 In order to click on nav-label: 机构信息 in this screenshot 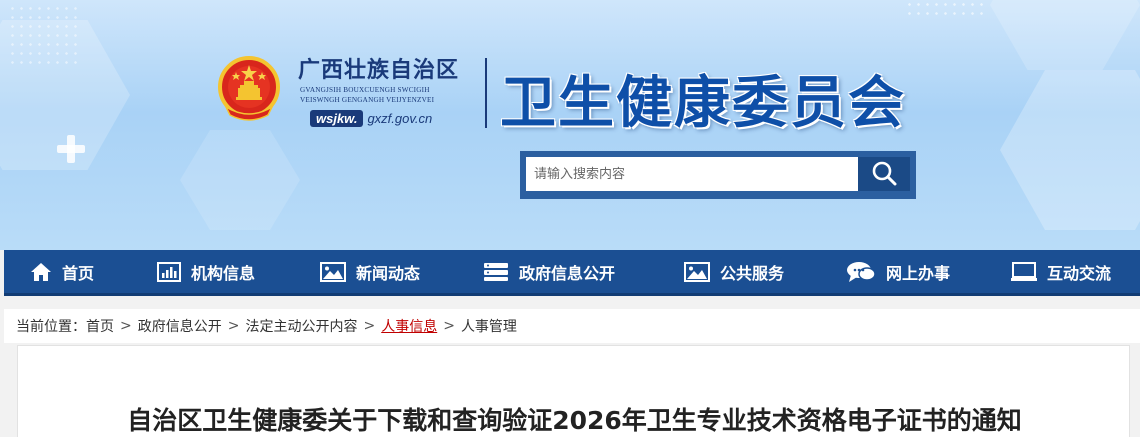, I will do `click(223, 273)`.